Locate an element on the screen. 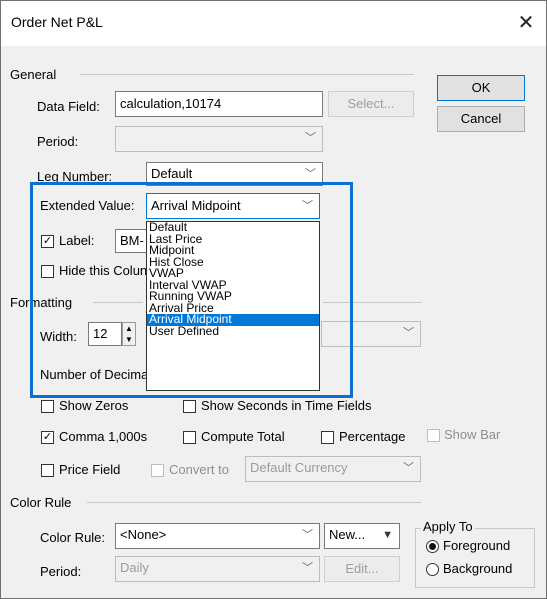 The image size is (547, 599). general-divider is located at coordinates (247, 74).